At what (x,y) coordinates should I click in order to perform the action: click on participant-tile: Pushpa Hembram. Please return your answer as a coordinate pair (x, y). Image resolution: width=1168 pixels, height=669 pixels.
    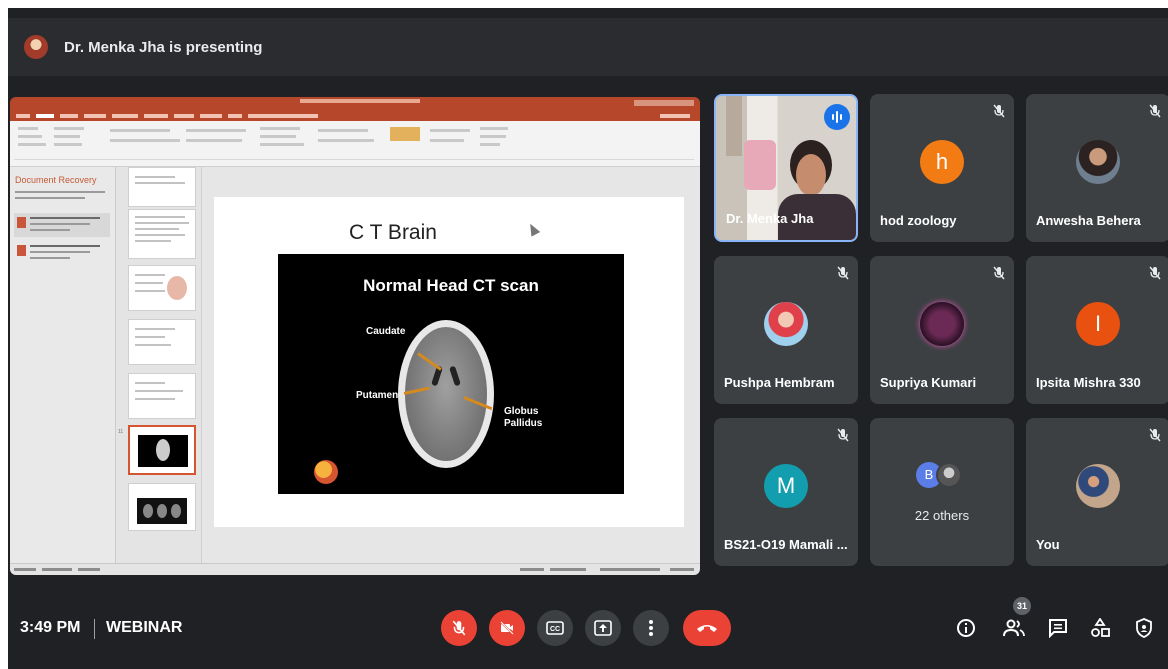
    Looking at the image, I should click on (786, 330).